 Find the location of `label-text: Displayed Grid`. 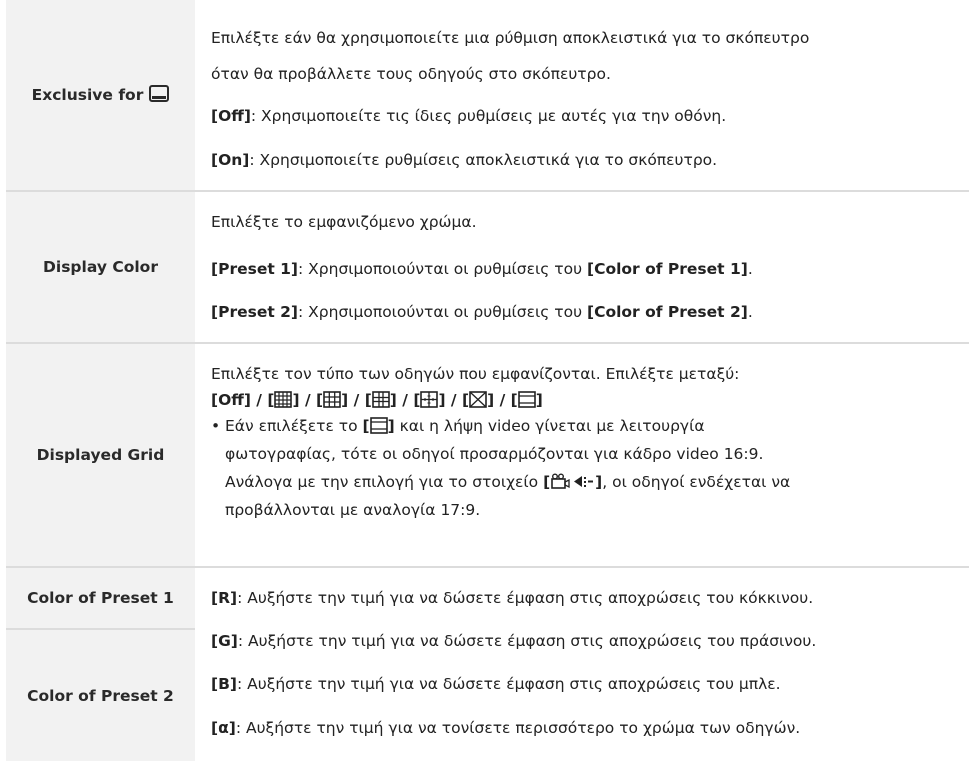

label-text: Displayed Grid is located at coordinates (100, 455).